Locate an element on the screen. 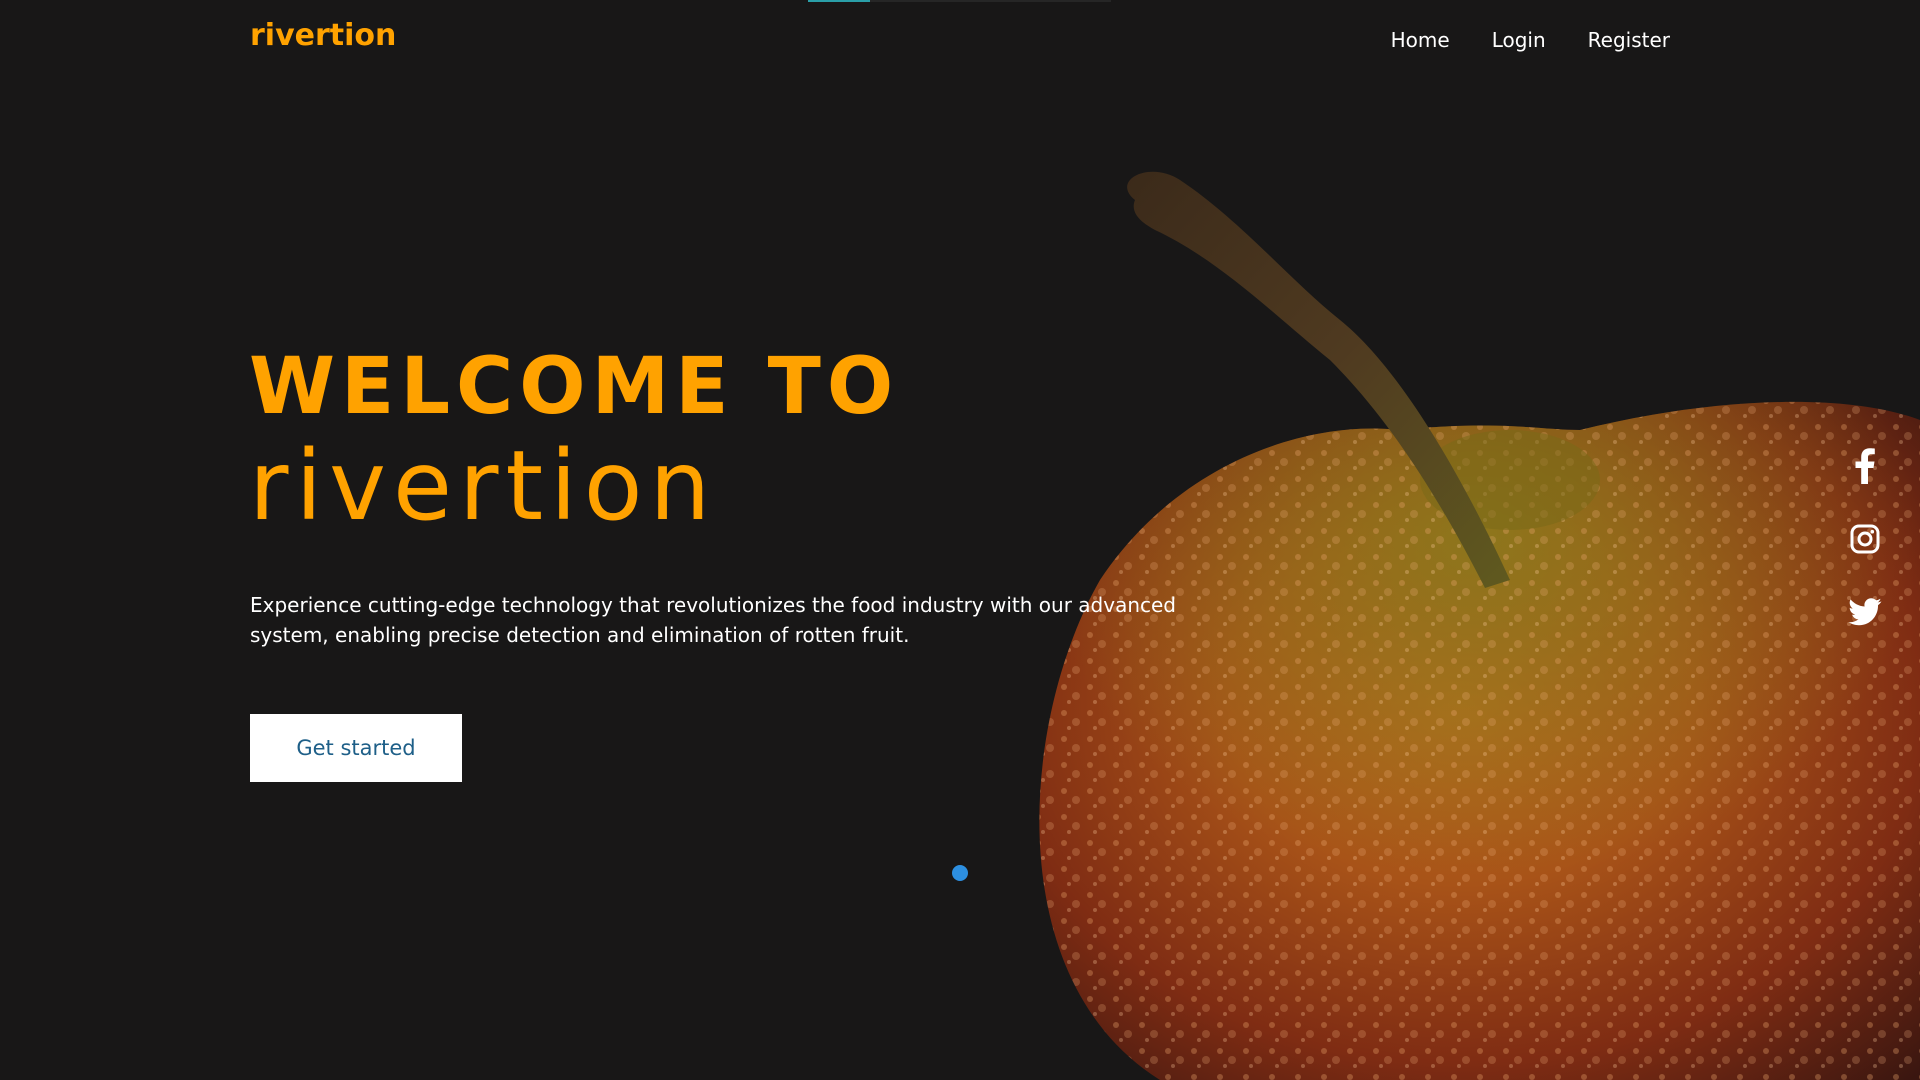  brand-logo: rivertion is located at coordinates (323, 35).